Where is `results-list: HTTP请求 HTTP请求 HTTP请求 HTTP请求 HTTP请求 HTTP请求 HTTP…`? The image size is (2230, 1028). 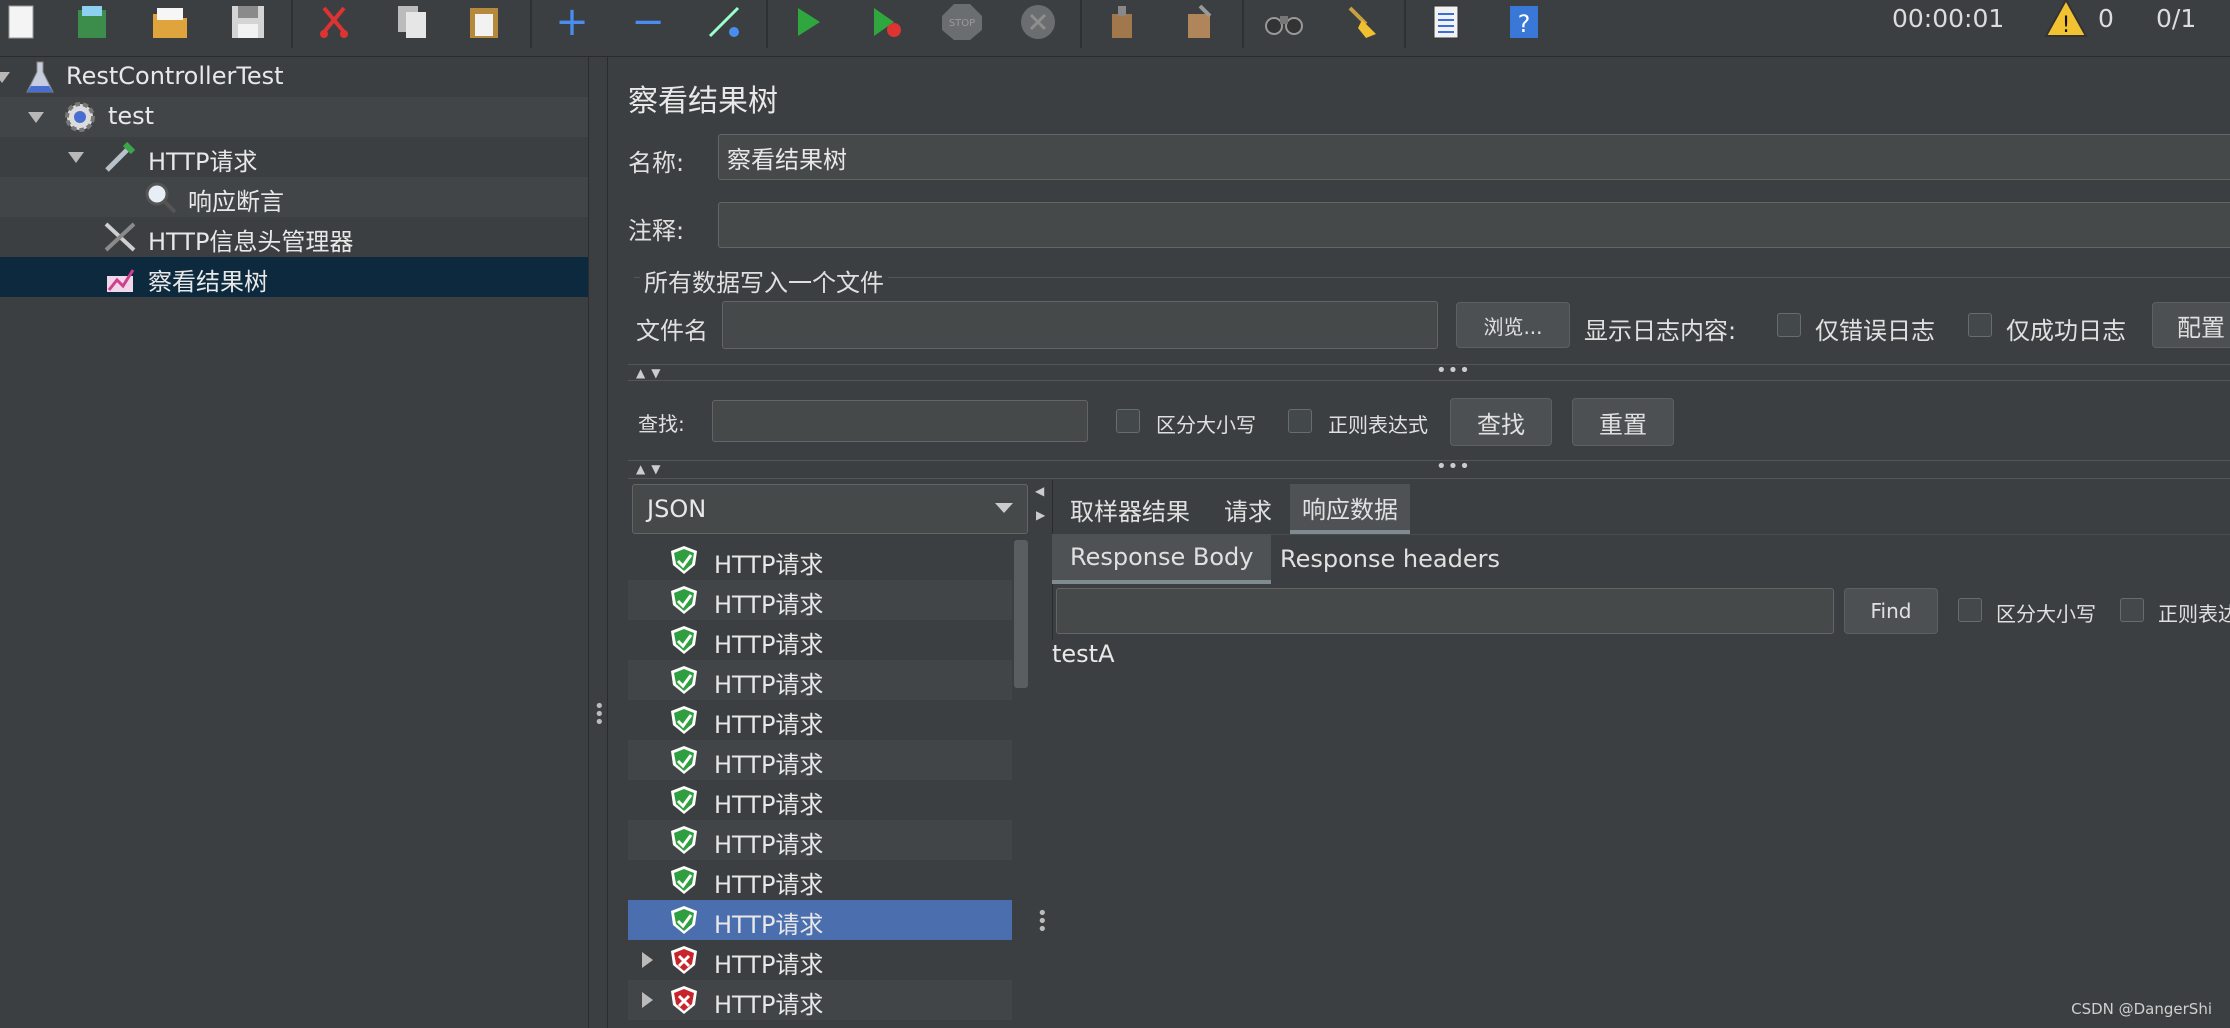
results-list: HTTP请求 HTTP请求 HTTP请求 HTTP请求 HTTP请求 HTTP请求 HTTP… is located at coordinates (820, 784).